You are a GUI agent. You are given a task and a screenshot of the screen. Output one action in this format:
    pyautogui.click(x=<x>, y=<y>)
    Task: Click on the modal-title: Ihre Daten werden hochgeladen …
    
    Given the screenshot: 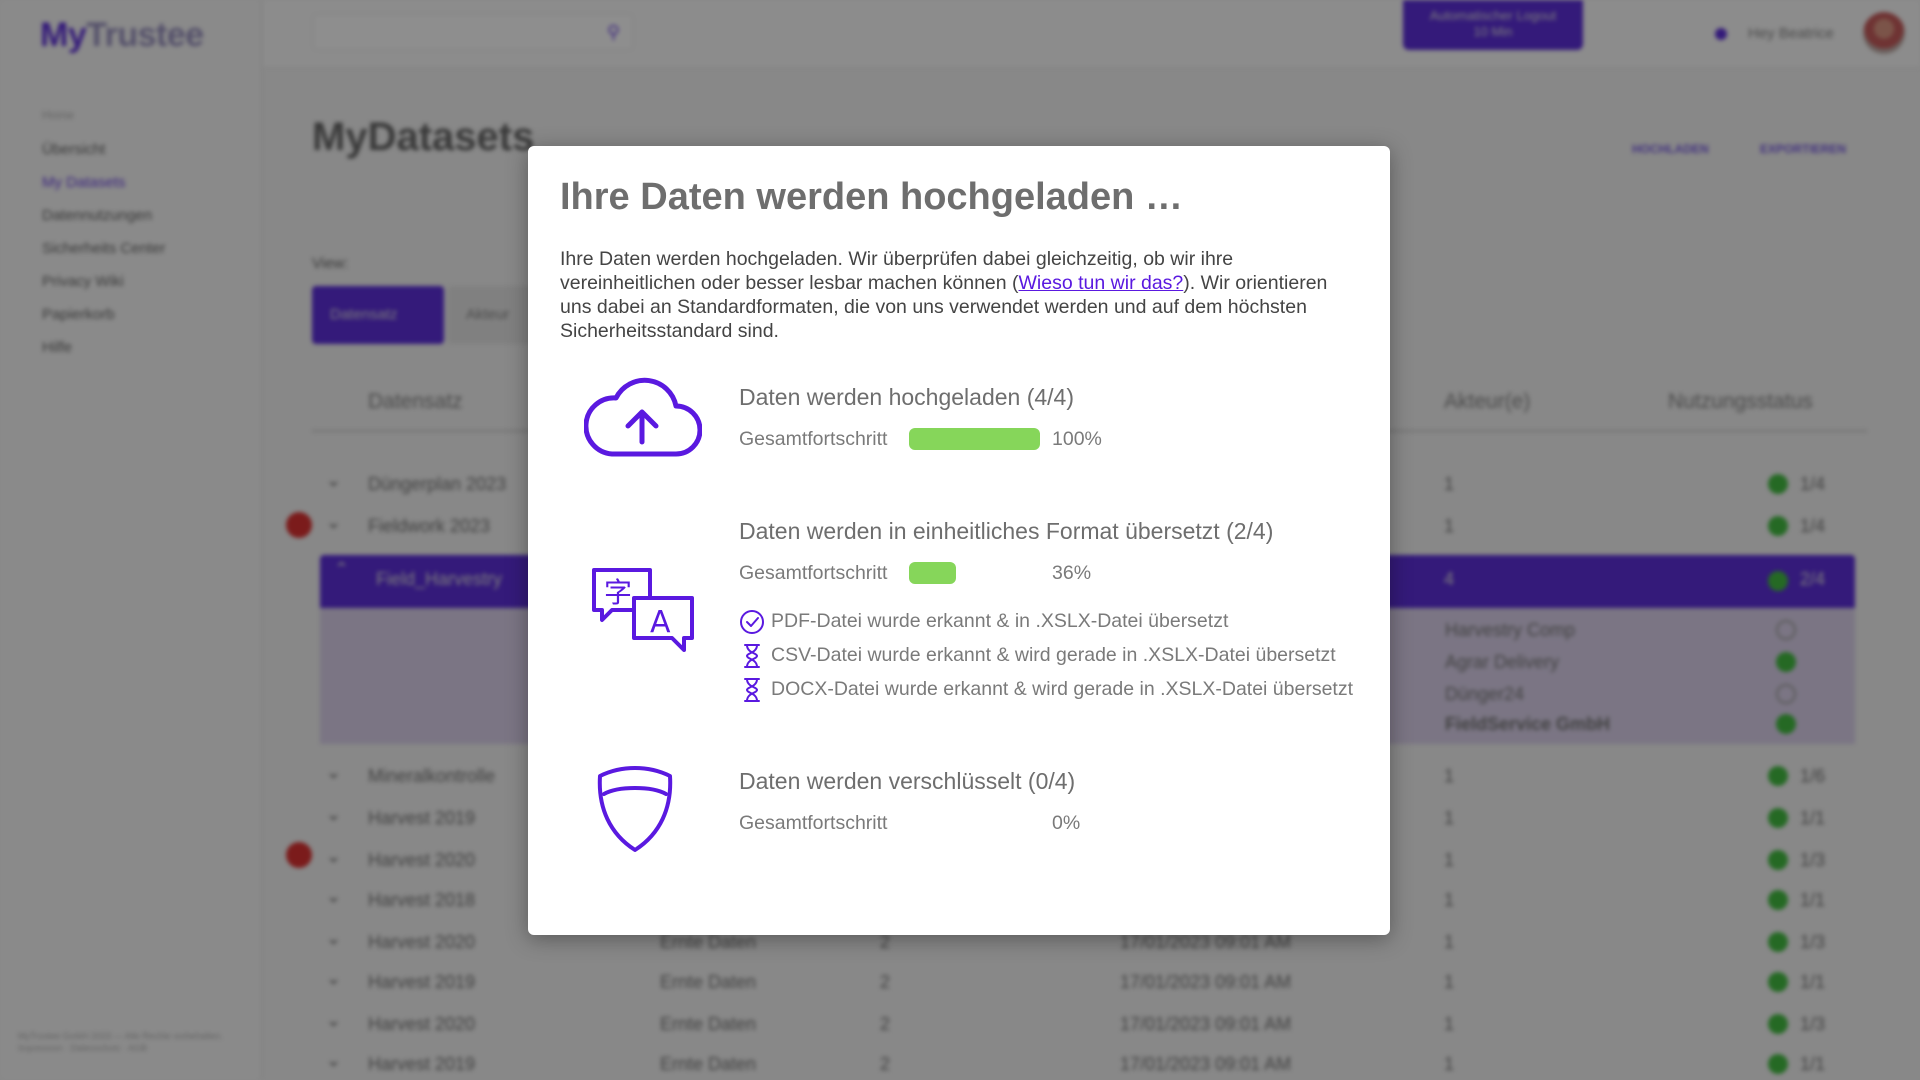 What is the action you would take?
    pyautogui.click(x=871, y=197)
    